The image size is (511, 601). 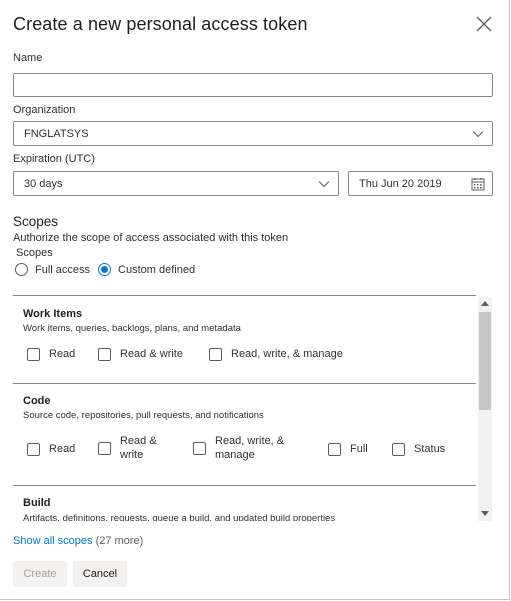 What do you see at coordinates (430, 449) in the screenshot?
I see `checkbox-label: Status` at bounding box center [430, 449].